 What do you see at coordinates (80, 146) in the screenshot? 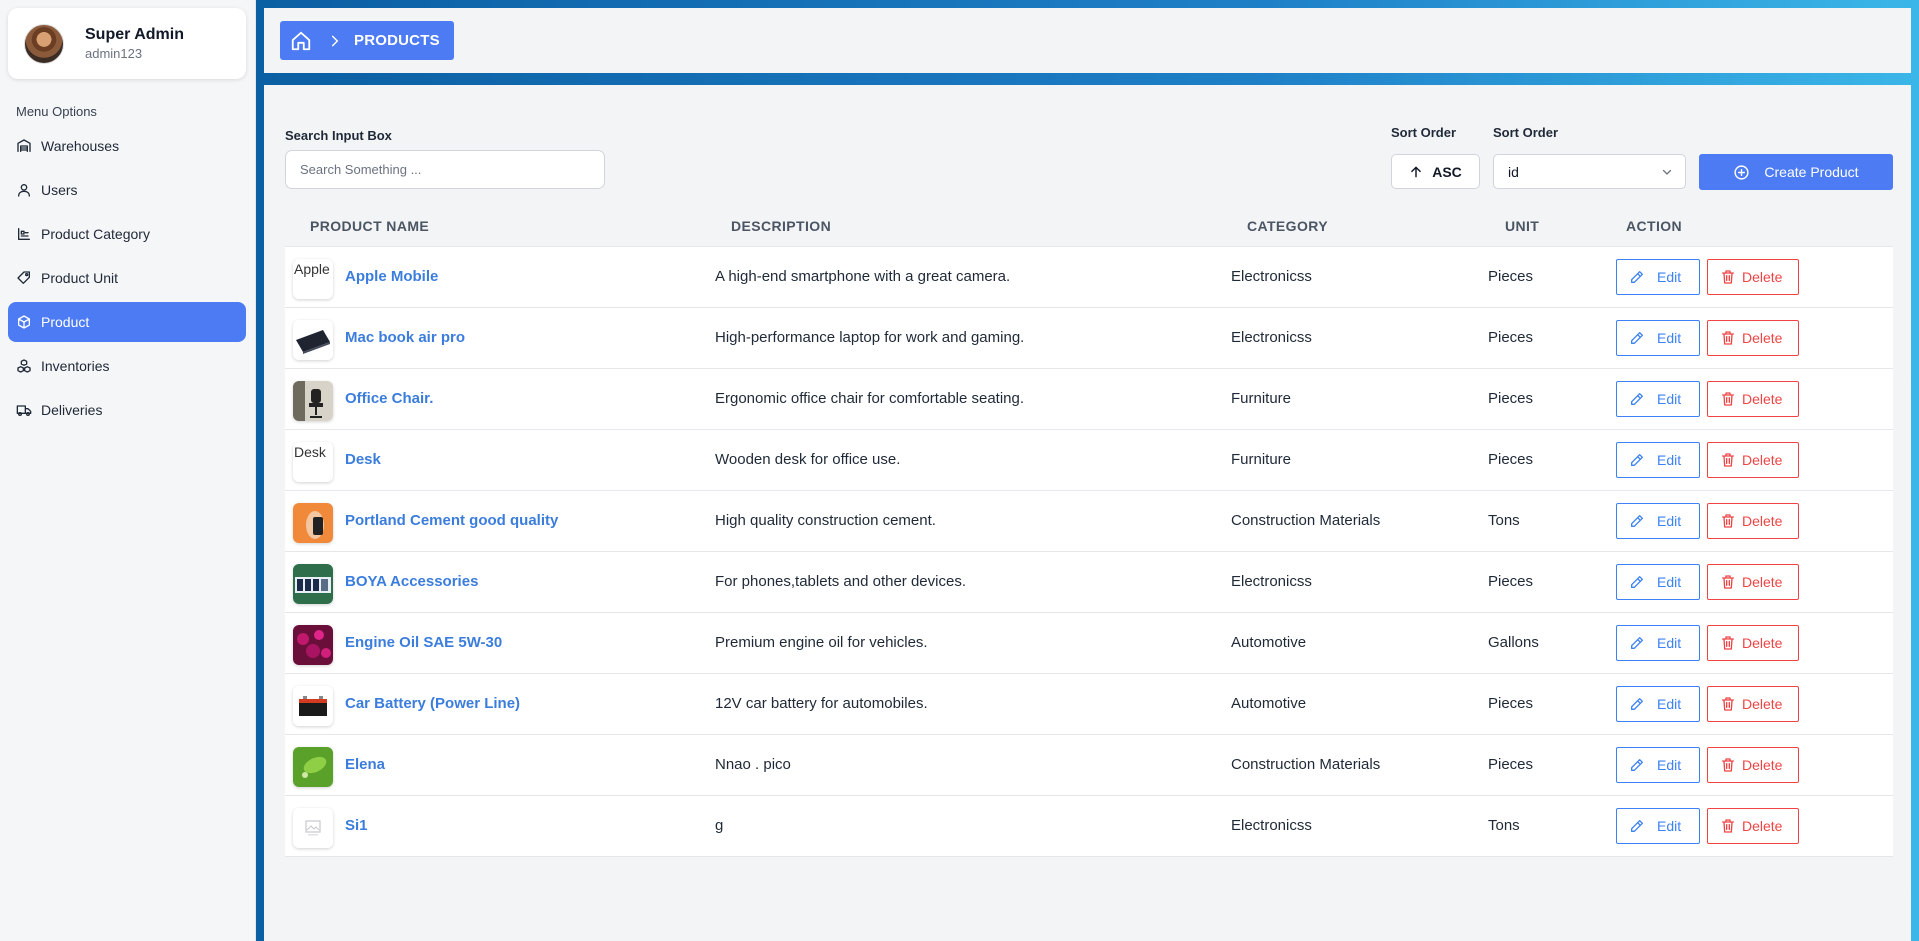
I see `sidebar-item-label: Warehouses` at bounding box center [80, 146].